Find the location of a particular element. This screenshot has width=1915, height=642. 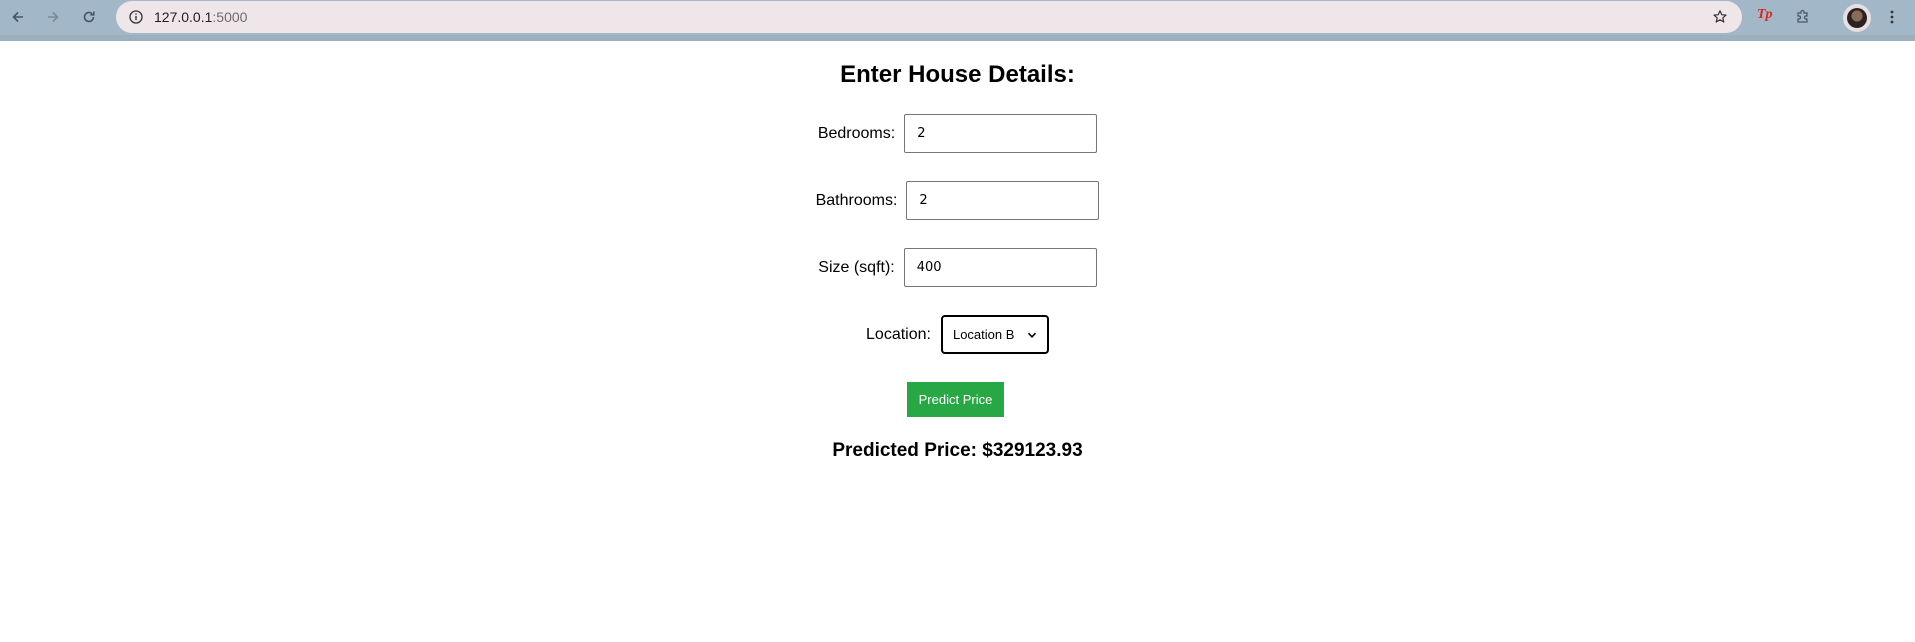

size-value: 400 is located at coordinates (929, 267).